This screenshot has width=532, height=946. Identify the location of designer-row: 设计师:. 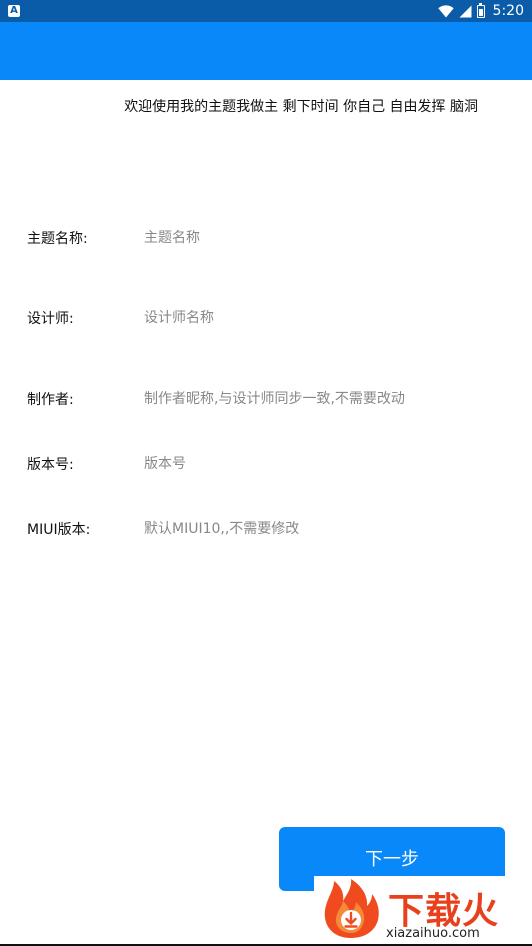
(266, 319).